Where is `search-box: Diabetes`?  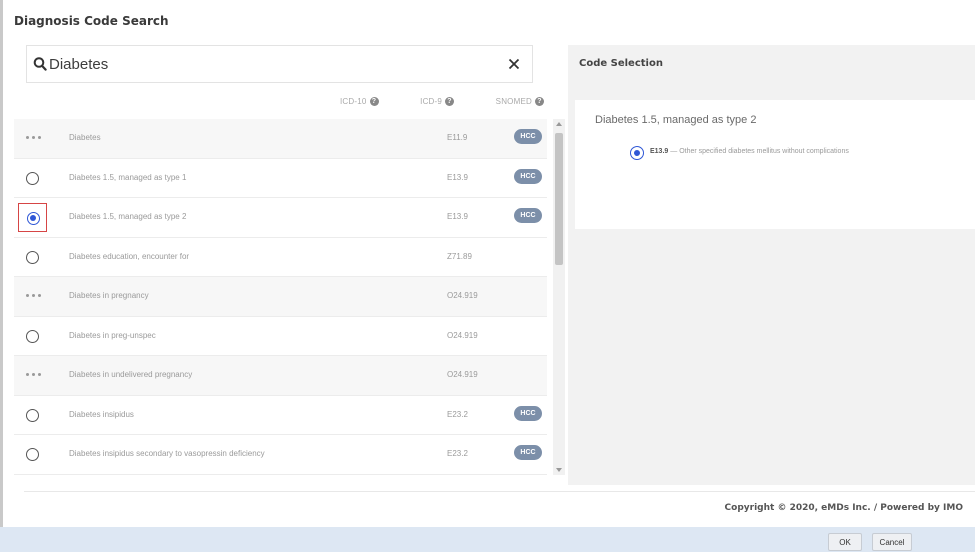 search-box: Diabetes is located at coordinates (279, 64).